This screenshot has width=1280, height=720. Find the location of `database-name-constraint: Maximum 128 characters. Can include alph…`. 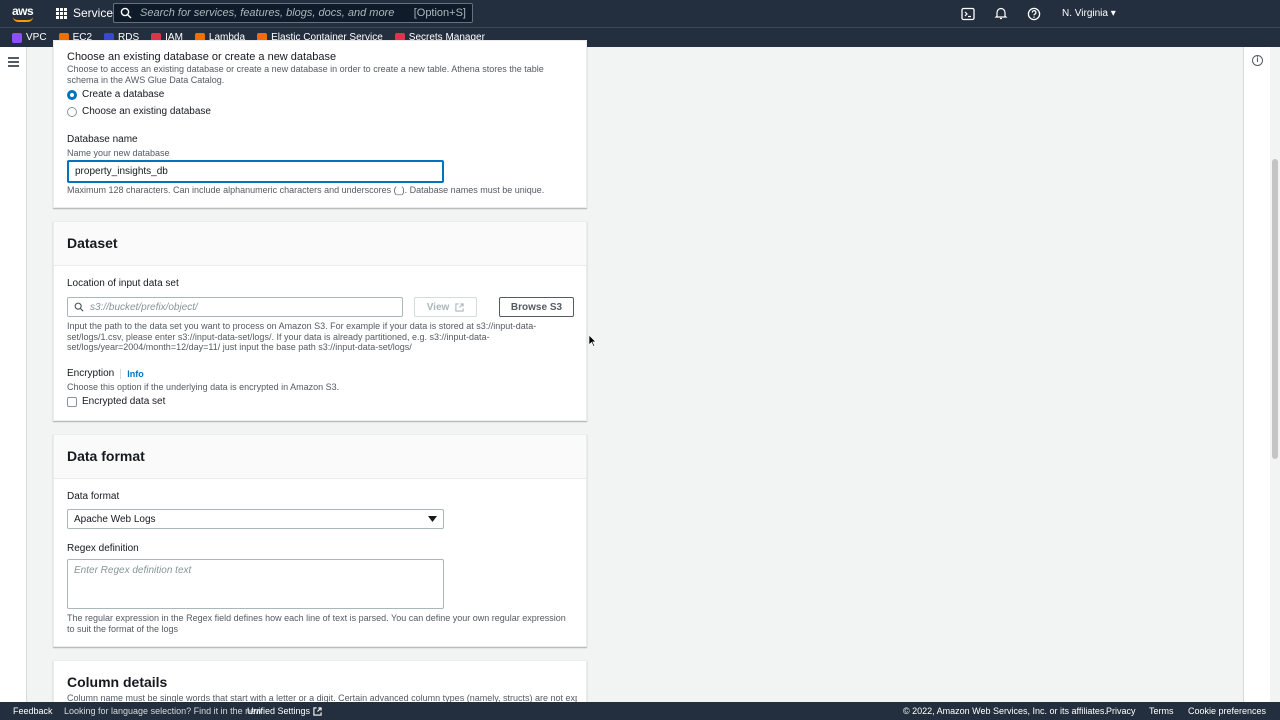

database-name-constraint: Maximum 128 characters. Can include alph… is located at coordinates (306, 190).